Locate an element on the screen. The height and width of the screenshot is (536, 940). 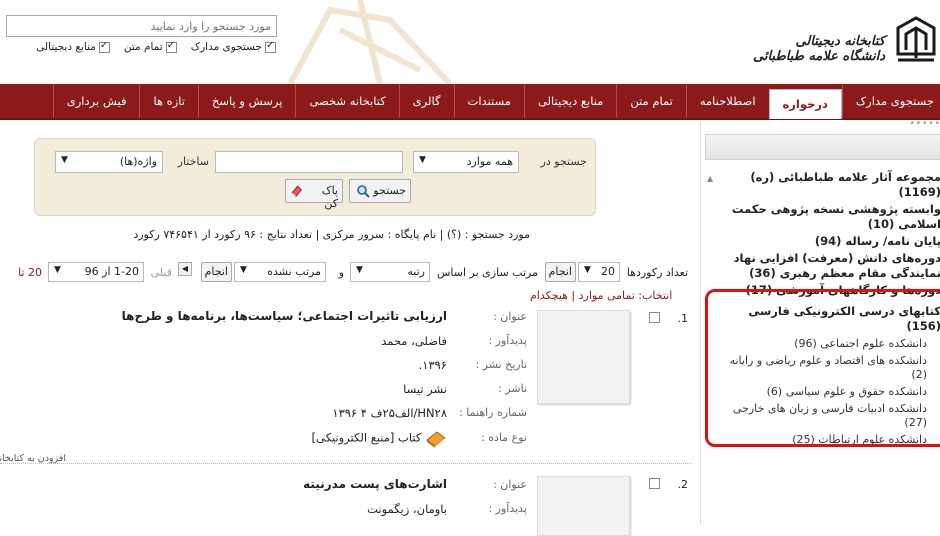
book-icon is located at coordinates (436, 439).